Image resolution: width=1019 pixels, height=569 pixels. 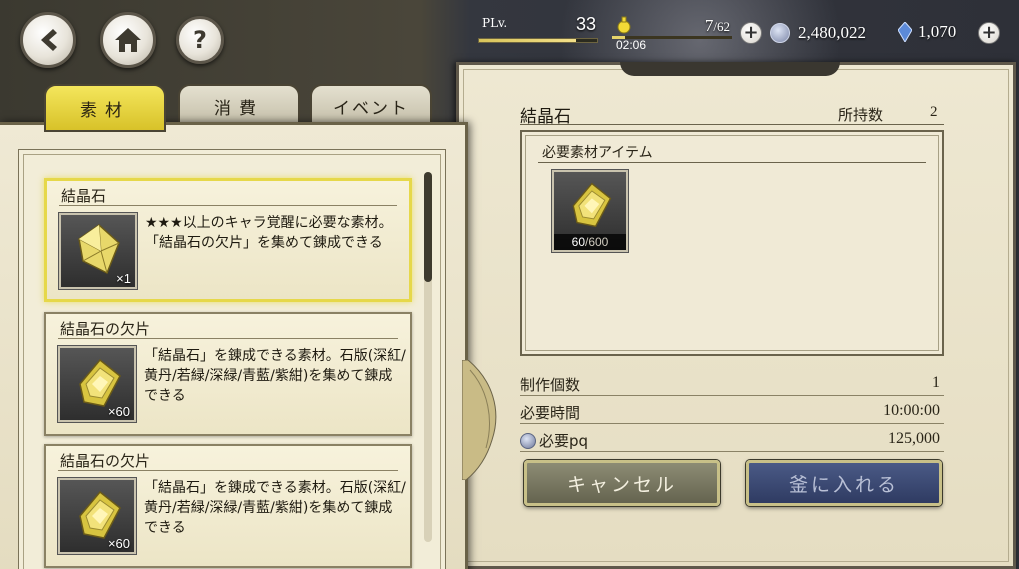 I want to click on tab-material: 素材, so click(x=105, y=108).